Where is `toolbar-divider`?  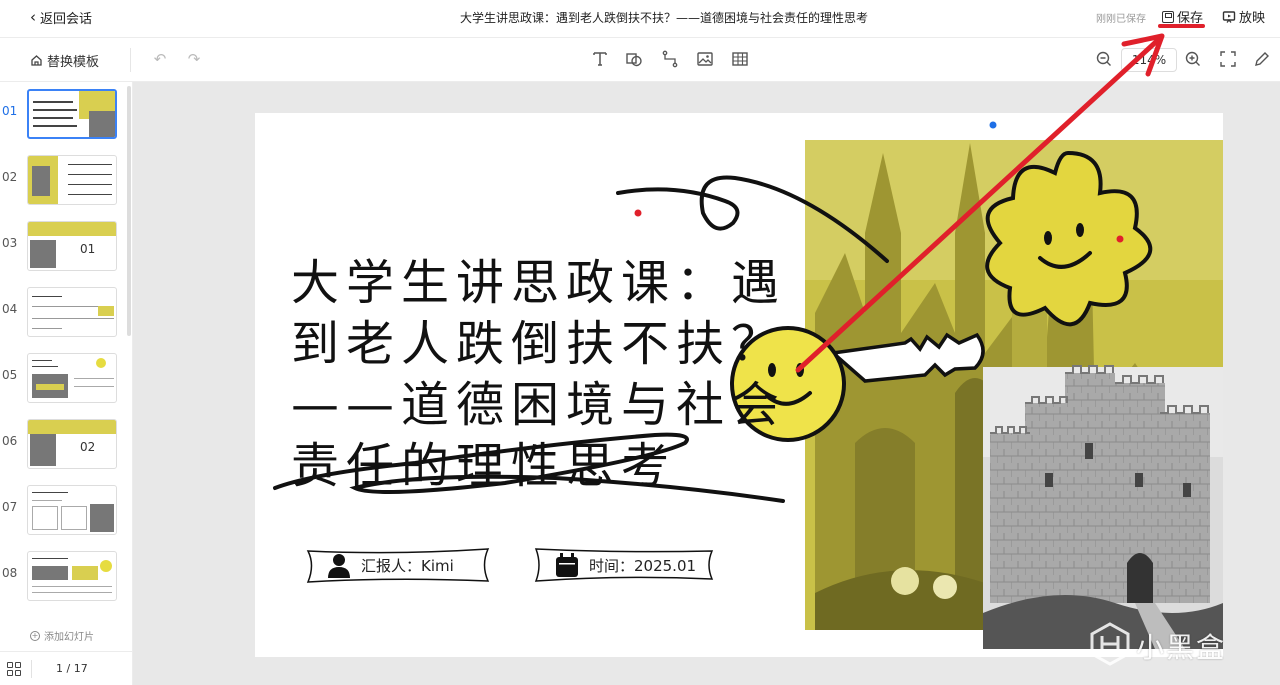 toolbar-divider is located at coordinates (130, 60).